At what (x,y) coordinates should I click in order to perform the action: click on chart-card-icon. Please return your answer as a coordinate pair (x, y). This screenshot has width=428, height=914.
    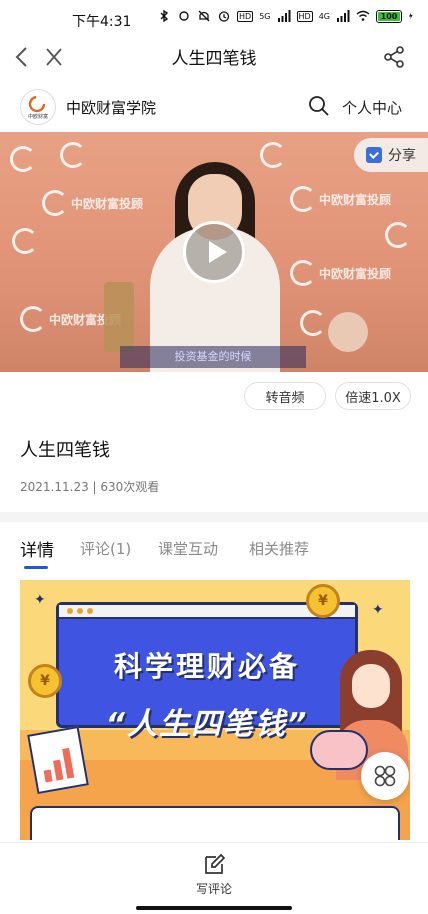
    Looking at the image, I should click on (58, 760).